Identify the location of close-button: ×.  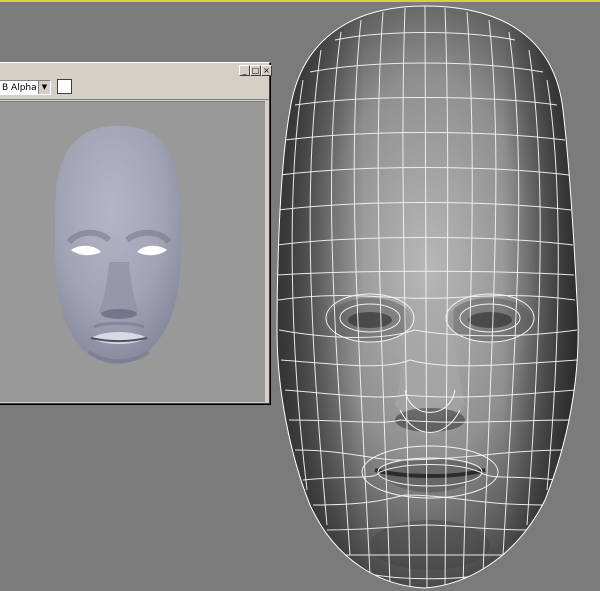
(266, 70).